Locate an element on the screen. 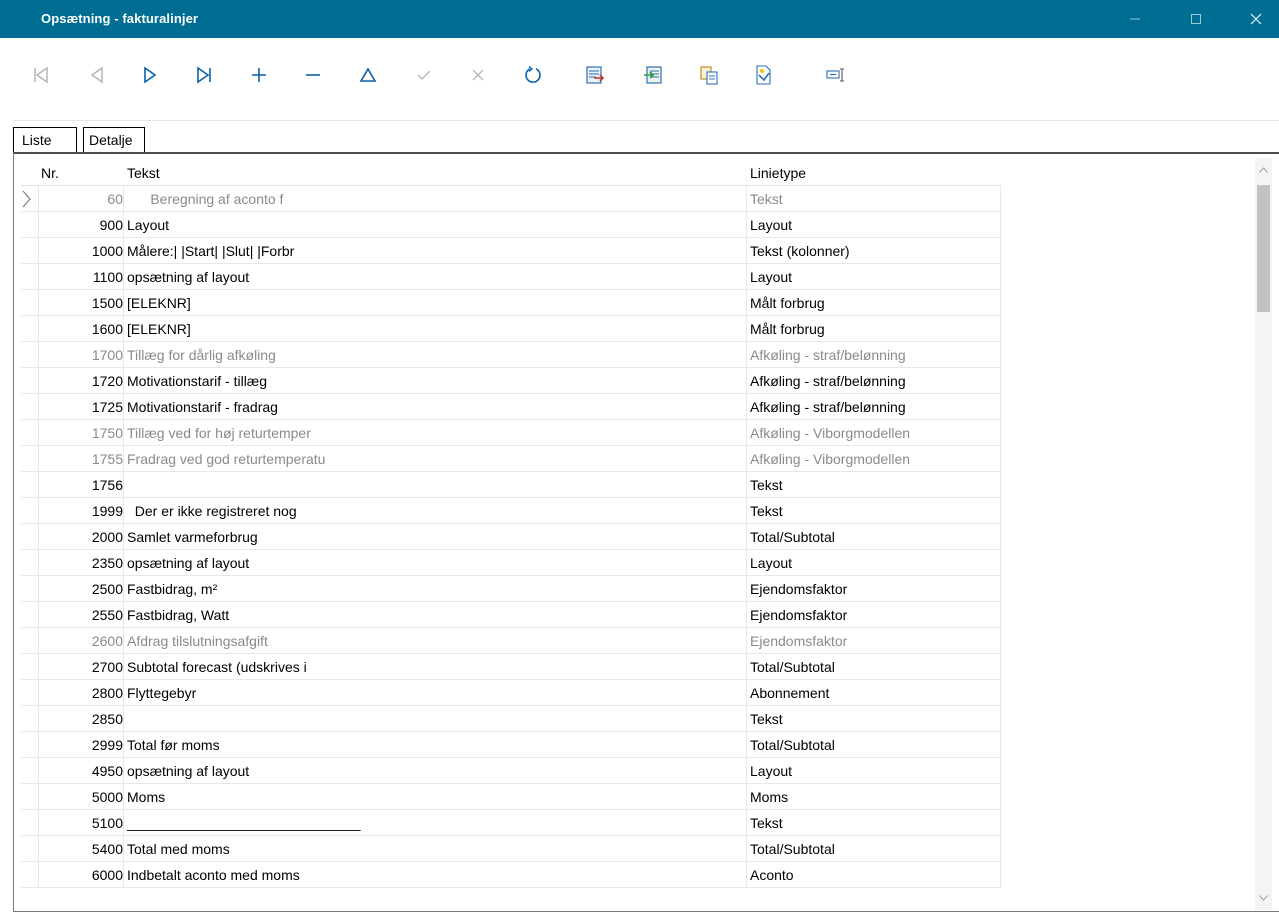 This screenshot has height=912, width=1279. cell-linietype: Moms is located at coordinates (769, 797).